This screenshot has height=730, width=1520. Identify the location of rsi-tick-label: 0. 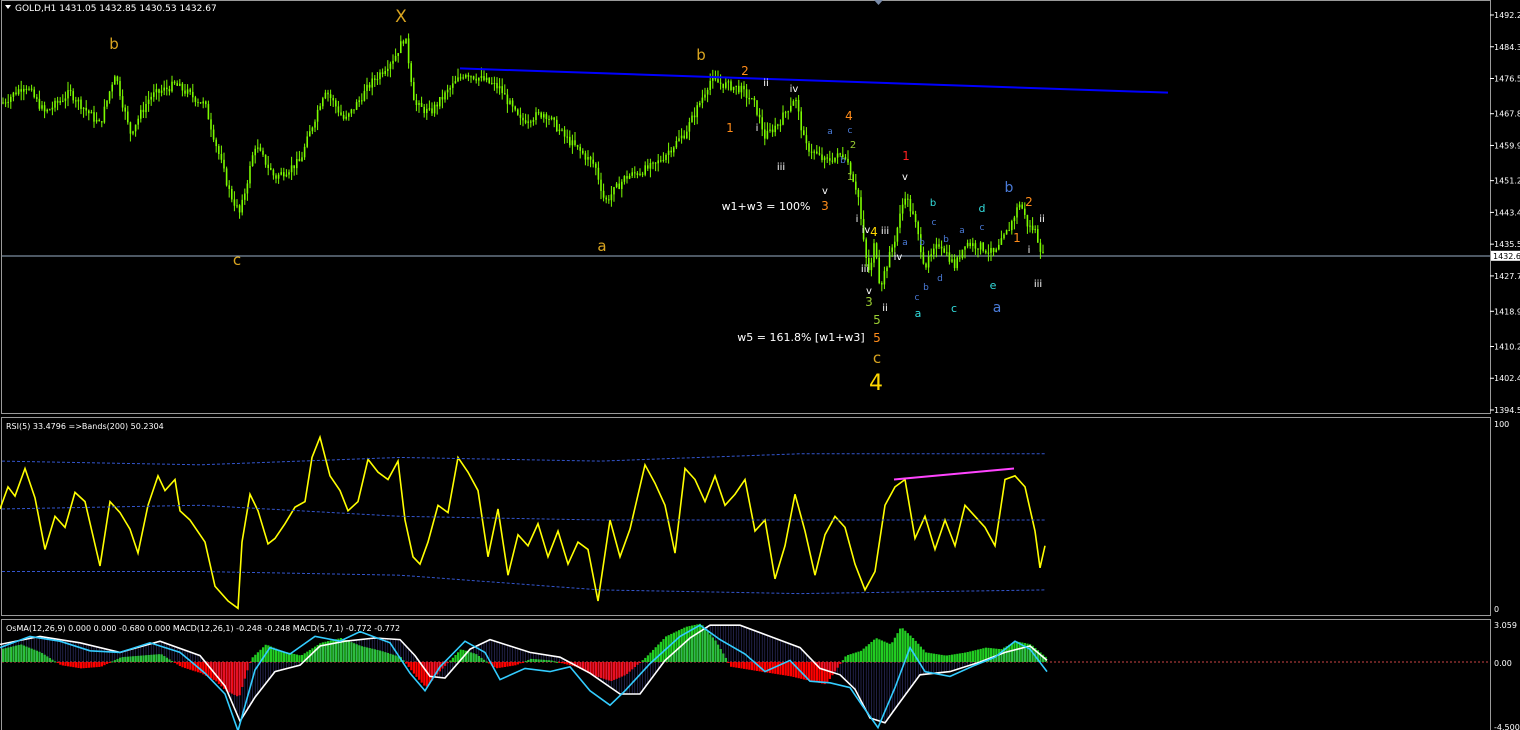
(1496, 609).